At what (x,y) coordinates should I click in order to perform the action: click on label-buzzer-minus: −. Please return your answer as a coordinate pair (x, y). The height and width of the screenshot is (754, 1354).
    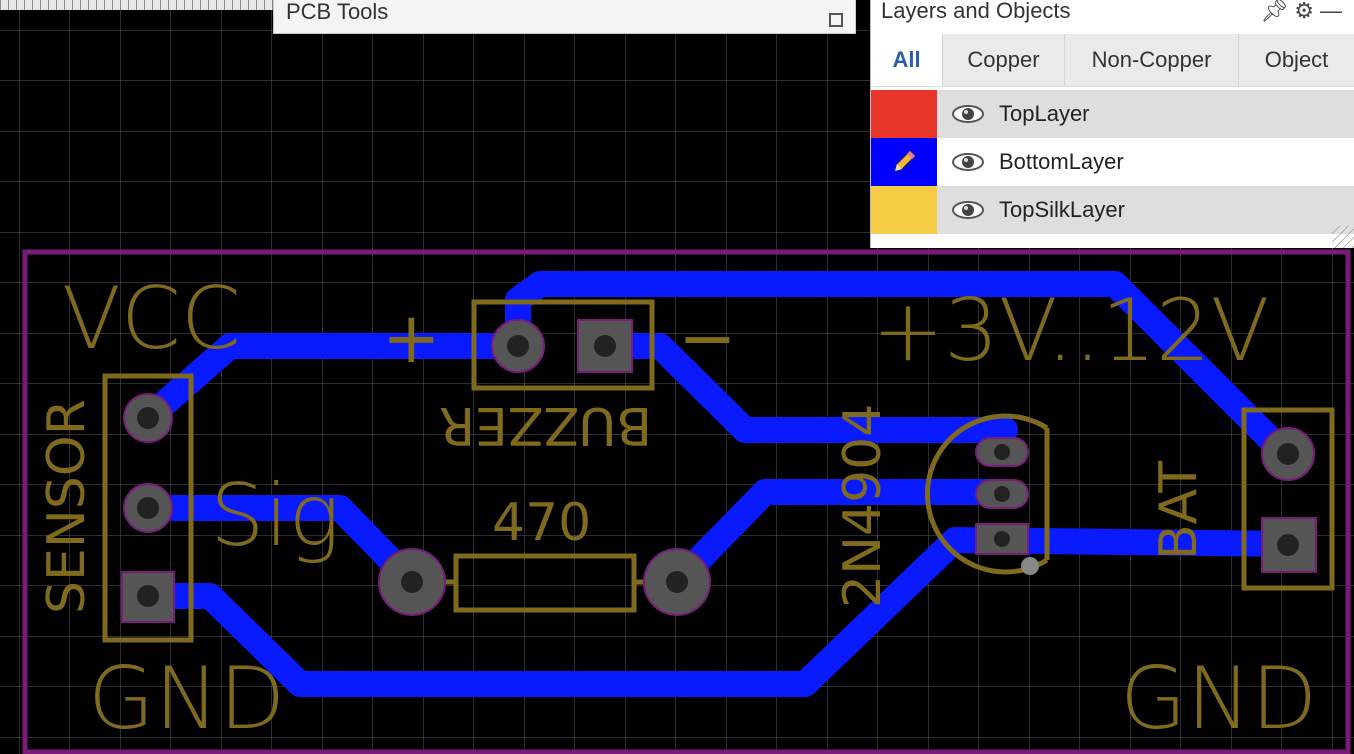
    Looking at the image, I should click on (707, 338).